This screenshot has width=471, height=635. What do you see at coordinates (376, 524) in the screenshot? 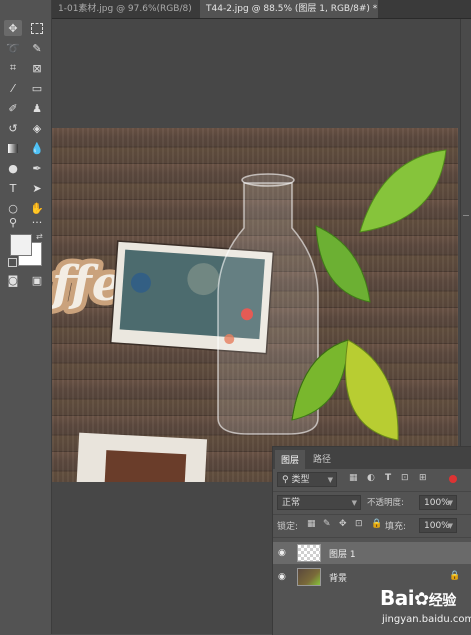
I see `lock-all-icon: 🔒` at bounding box center [376, 524].